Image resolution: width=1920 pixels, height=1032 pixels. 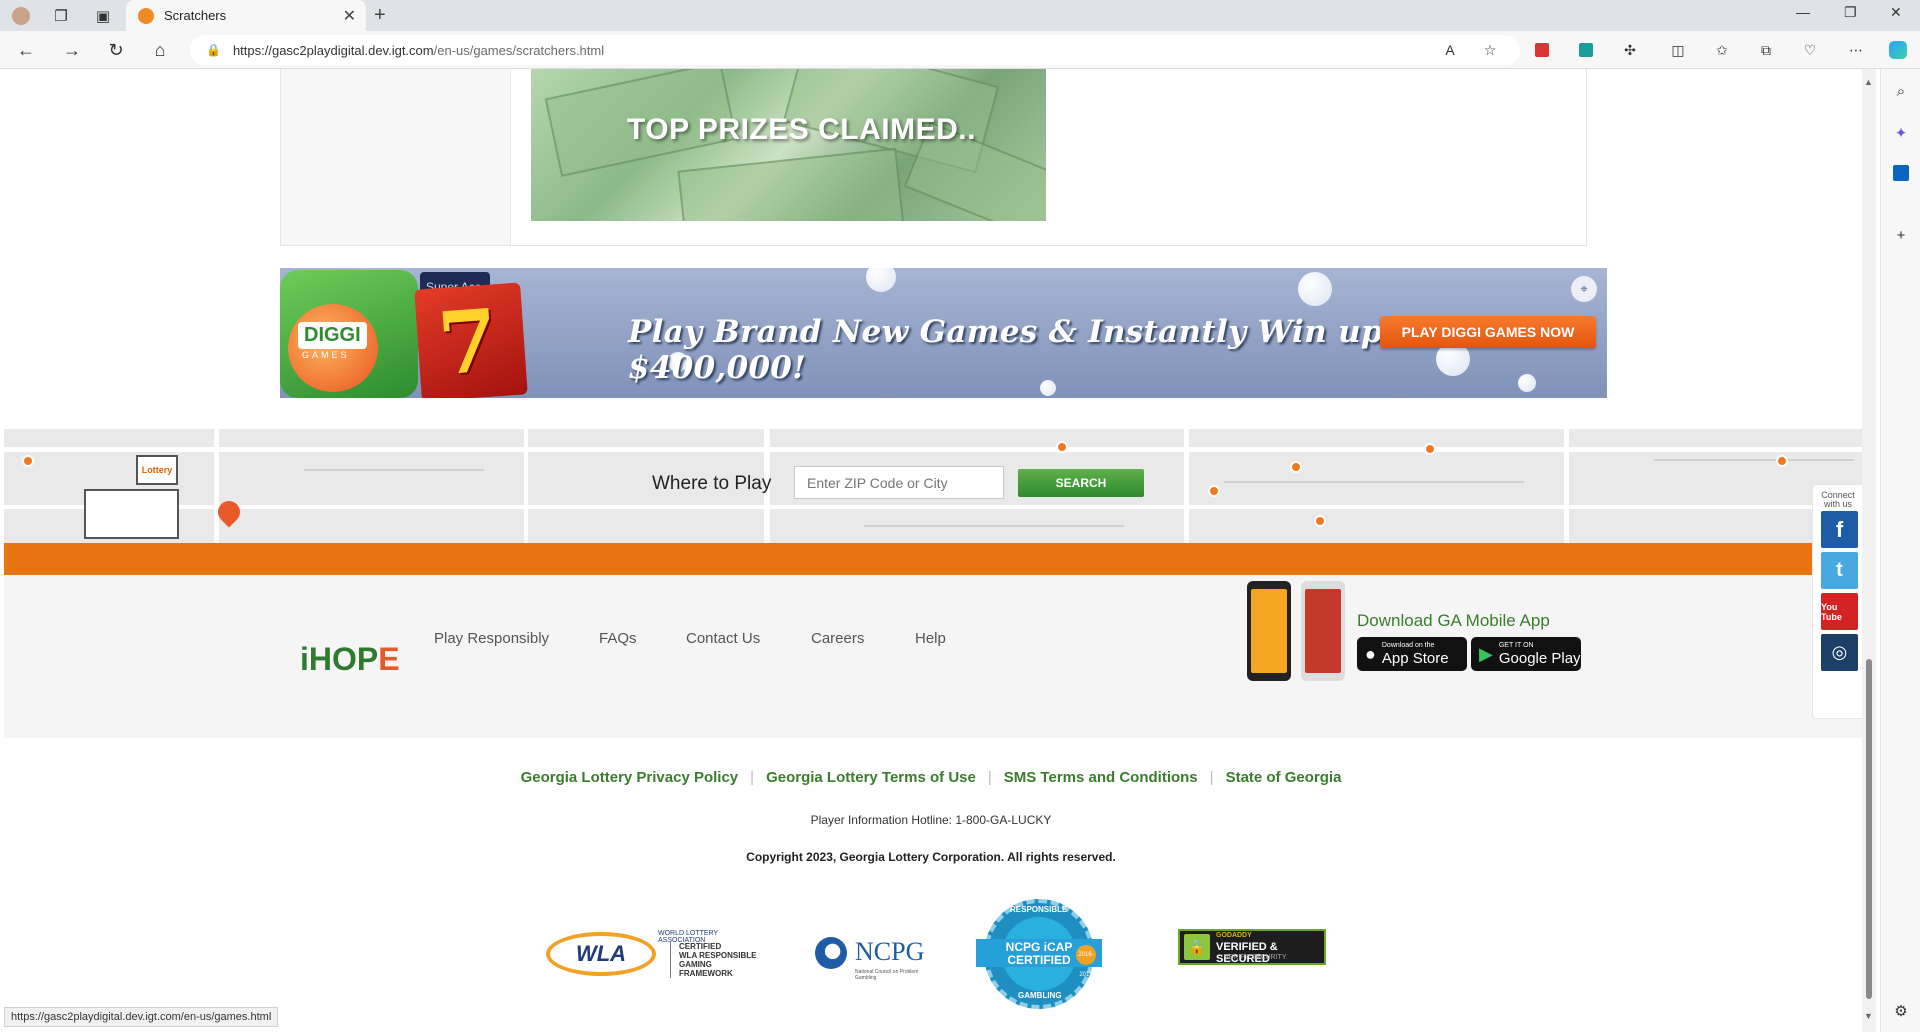 I want to click on facebook-icon: f, so click(x=1839, y=529).